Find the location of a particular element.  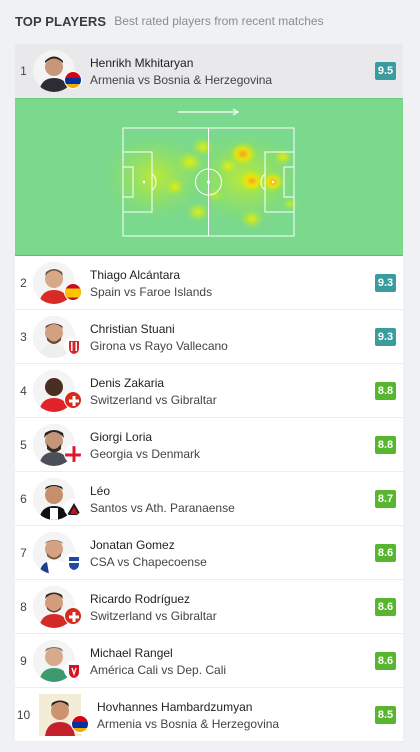

player-name: Ricardo Rodríguez is located at coordinates (140, 599).